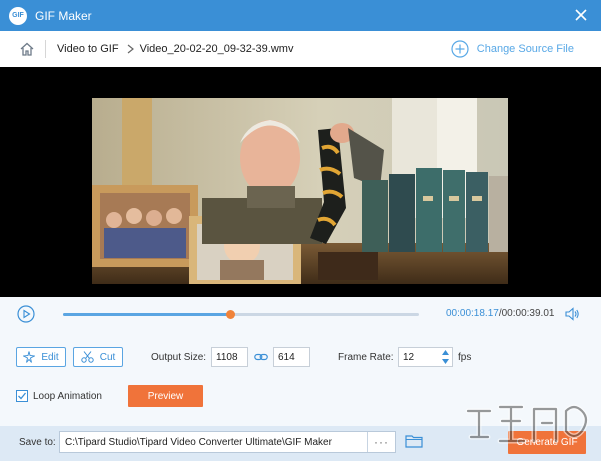 This screenshot has height=461, width=601. What do you see at coordinates (50, 357) in the screenshot?
I see `edit-label: Edit` at bounding box center [50, 357].